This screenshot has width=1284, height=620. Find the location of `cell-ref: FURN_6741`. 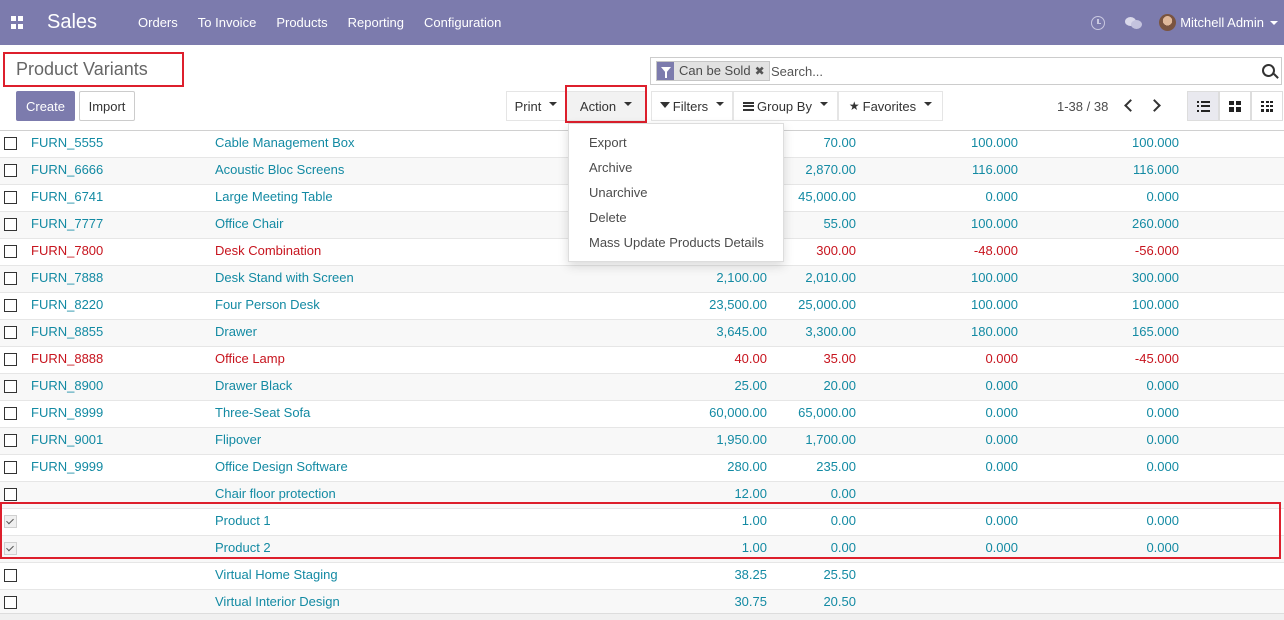

cell-ref: FURN_6741 is located at coordinates (67, 196).